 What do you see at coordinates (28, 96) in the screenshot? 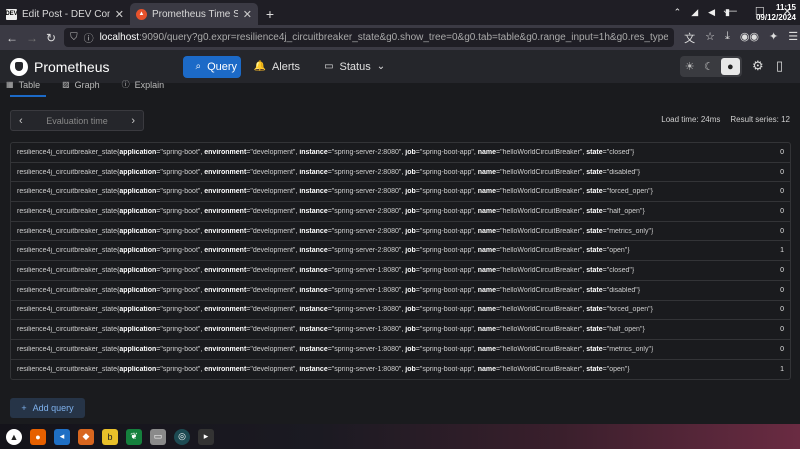
I see `active-tab-indicator` at bounding box center [28, 96].